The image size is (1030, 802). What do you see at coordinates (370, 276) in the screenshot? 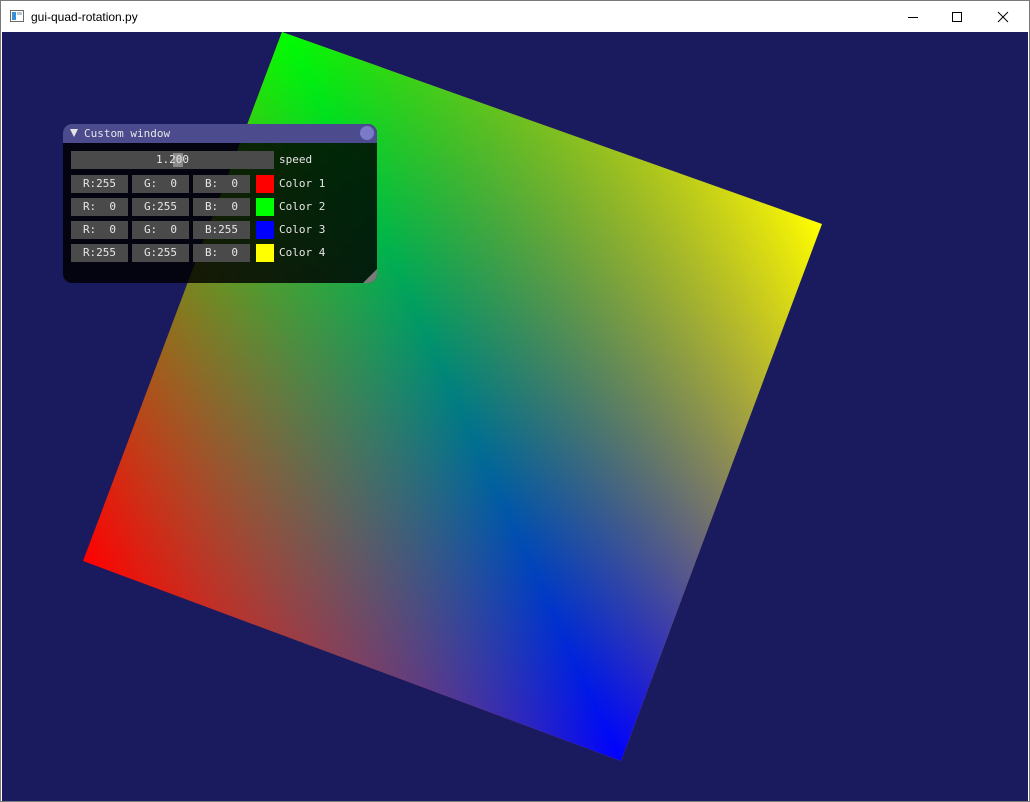
I see `resize-grip-icon` at bounding box center [370, 276].